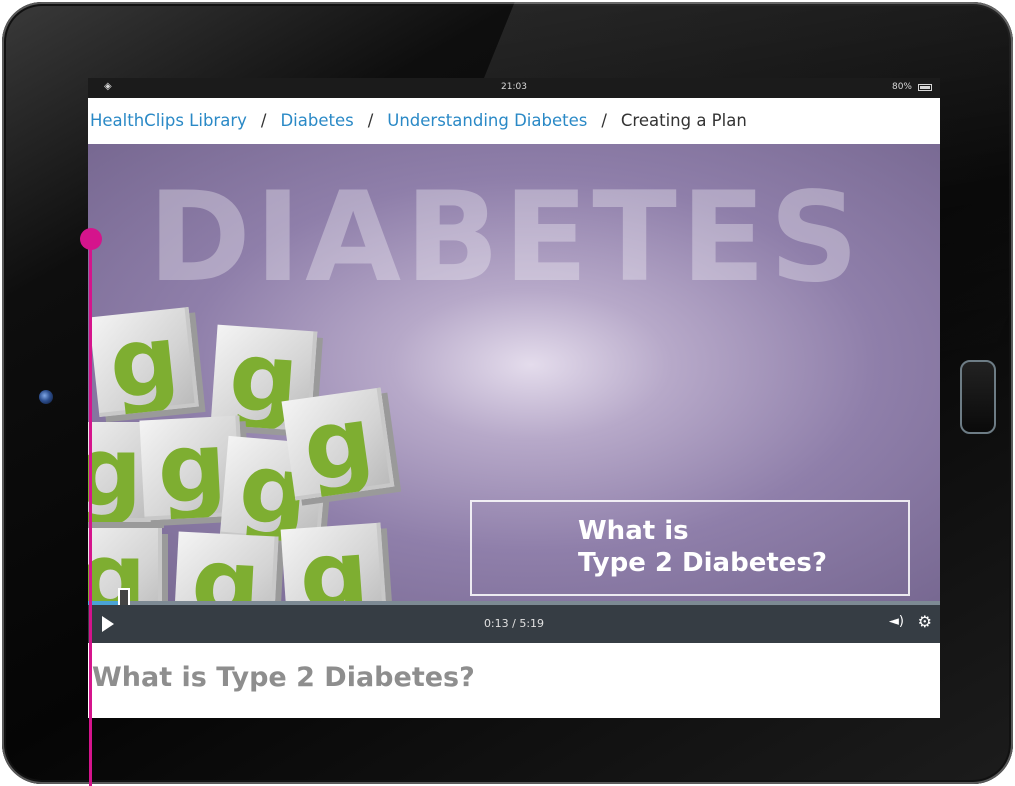 This screenshot has height=786, width=1015. Describe the element at coordinates (683, 120) in the screenshot. I see `breadcrumb-current-page: Creating a Plan` at that location.